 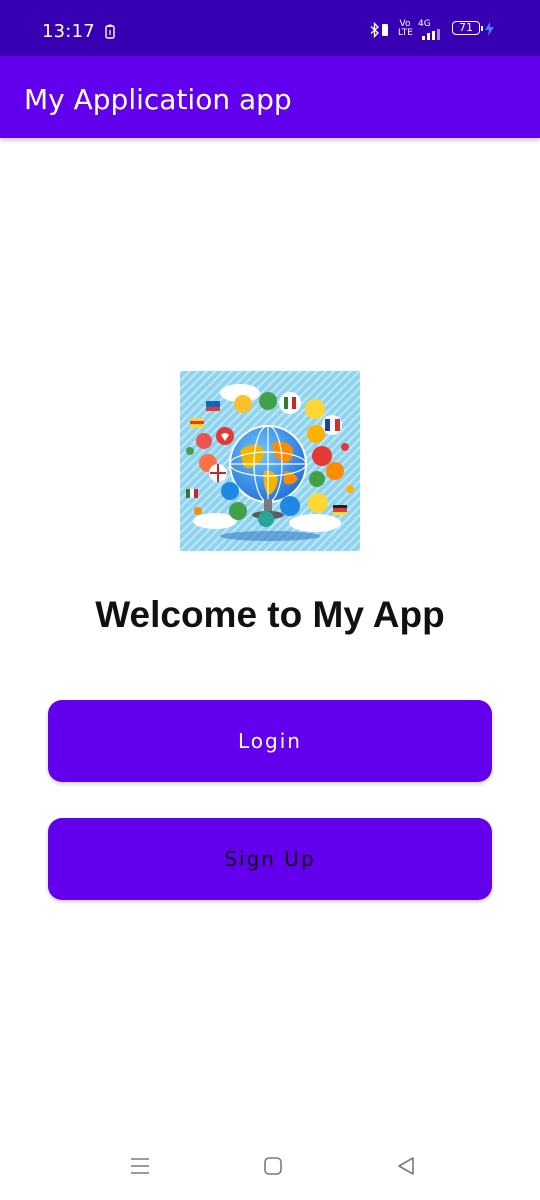 What do you see at coordinates (270, 461) in the screenshot?
I see `globe-languages-illustration` at bounding box center [270, 461].